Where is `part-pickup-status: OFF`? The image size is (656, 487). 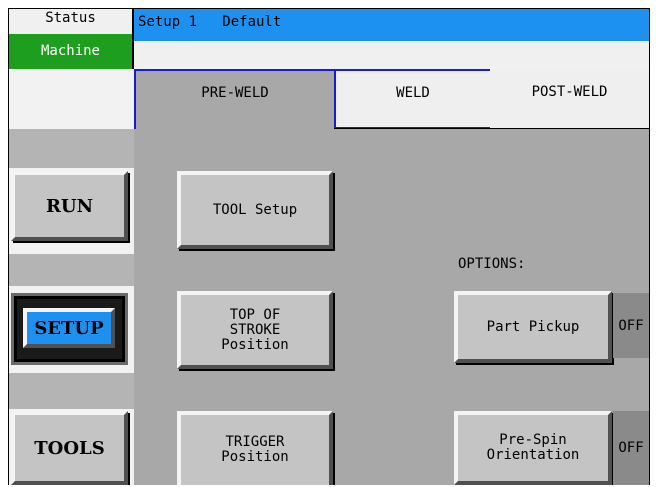
part-pickup-status: OFF is located at coordinates (631, 325).